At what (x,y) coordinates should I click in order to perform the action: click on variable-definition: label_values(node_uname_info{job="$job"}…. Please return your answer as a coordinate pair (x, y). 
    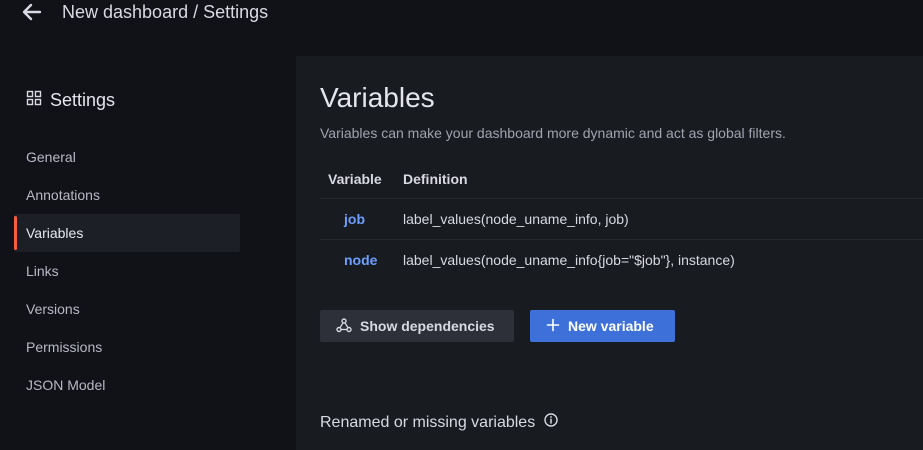
    Looking at the image, I should click on (569, 260).